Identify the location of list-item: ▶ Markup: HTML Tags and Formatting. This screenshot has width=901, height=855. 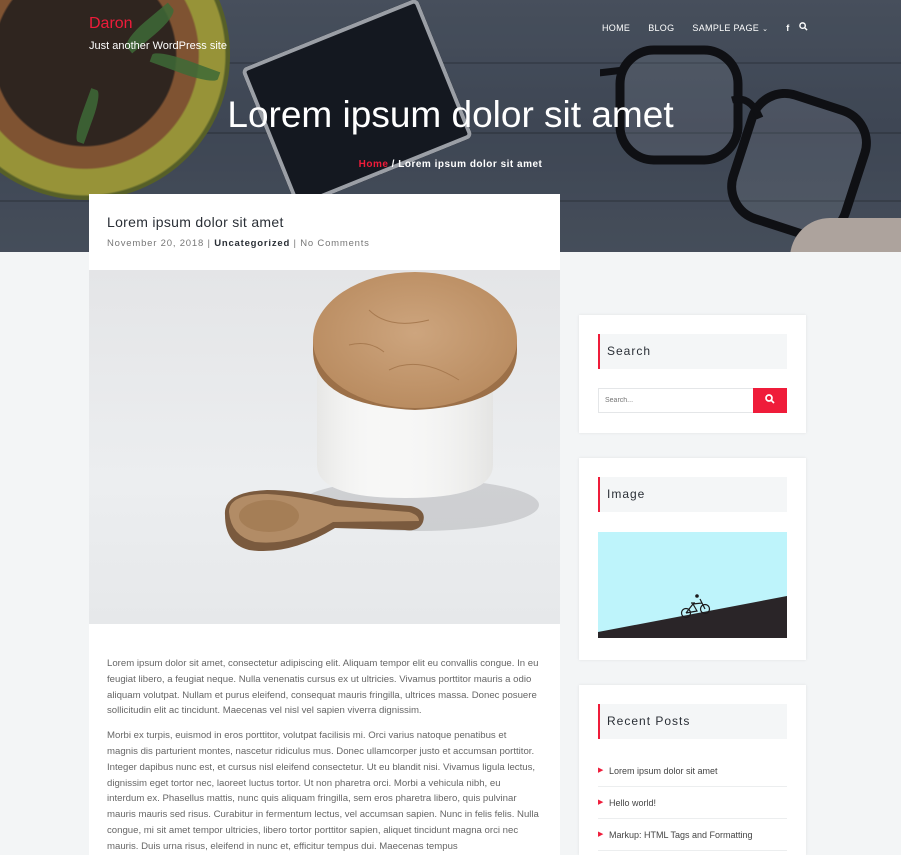
(692, 835).